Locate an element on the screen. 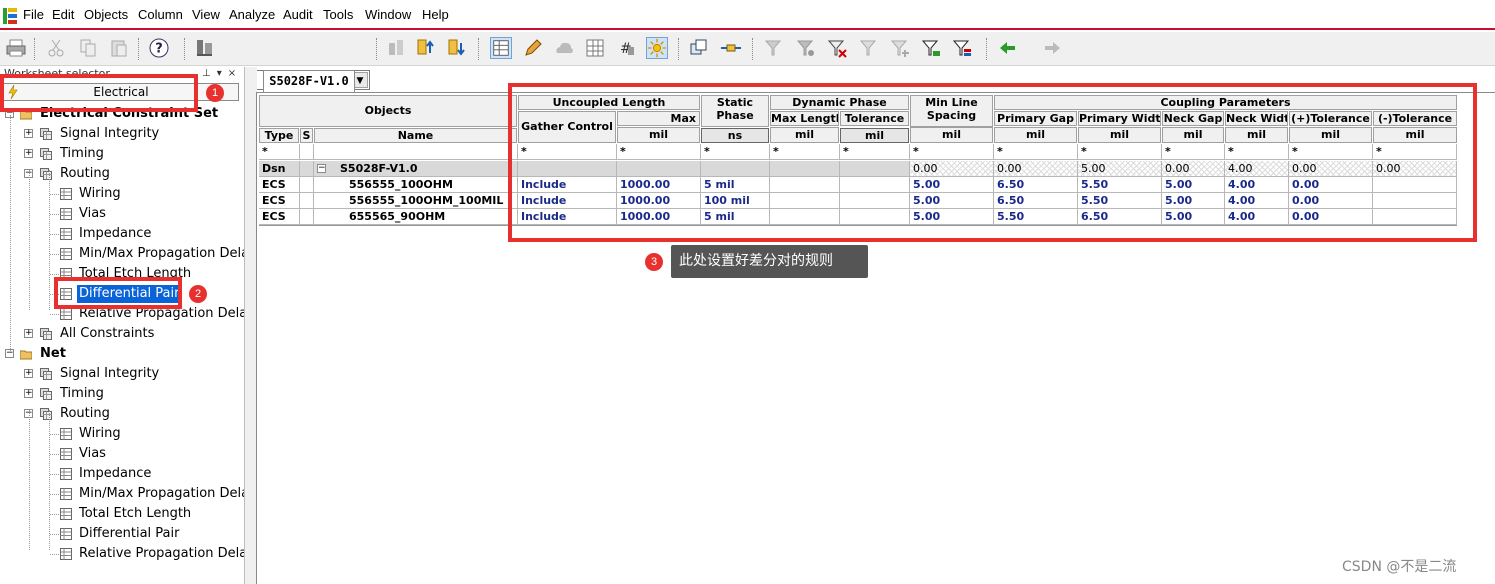  analyze-down-icon is located at coordinates (457, 48).